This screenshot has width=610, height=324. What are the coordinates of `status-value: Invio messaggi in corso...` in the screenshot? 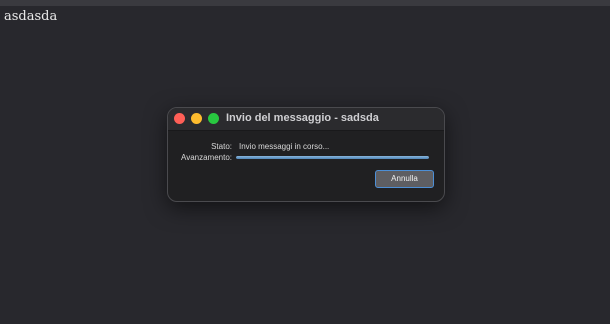 It's located at (284, 146).